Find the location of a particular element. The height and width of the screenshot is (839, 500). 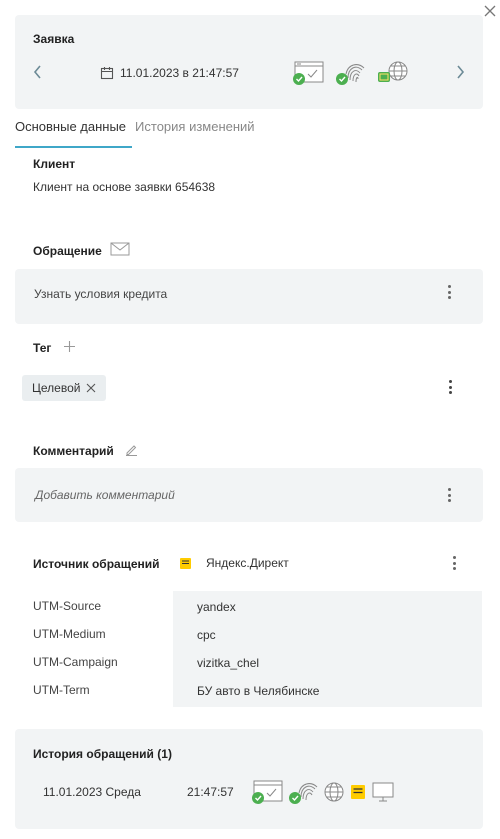

source-value: Яндекс.Директ is located at coordinates (247, 563).